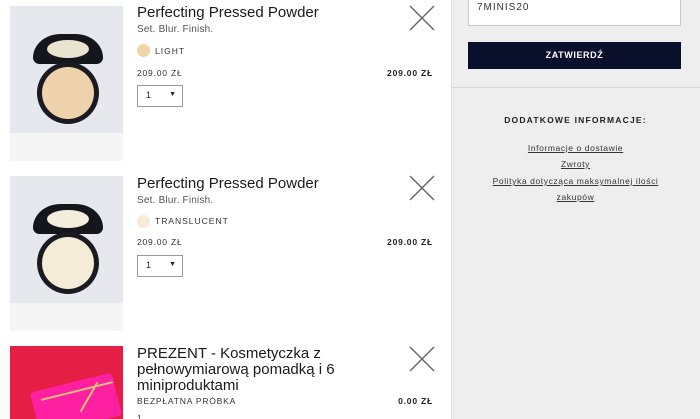 Image resolution: width=700 pixels, height=419 pixels. What do you see at coordinates (188, 386) in the screenshot?
I see `product-name-line: miniproduktami` at bounding box center [188, 386].